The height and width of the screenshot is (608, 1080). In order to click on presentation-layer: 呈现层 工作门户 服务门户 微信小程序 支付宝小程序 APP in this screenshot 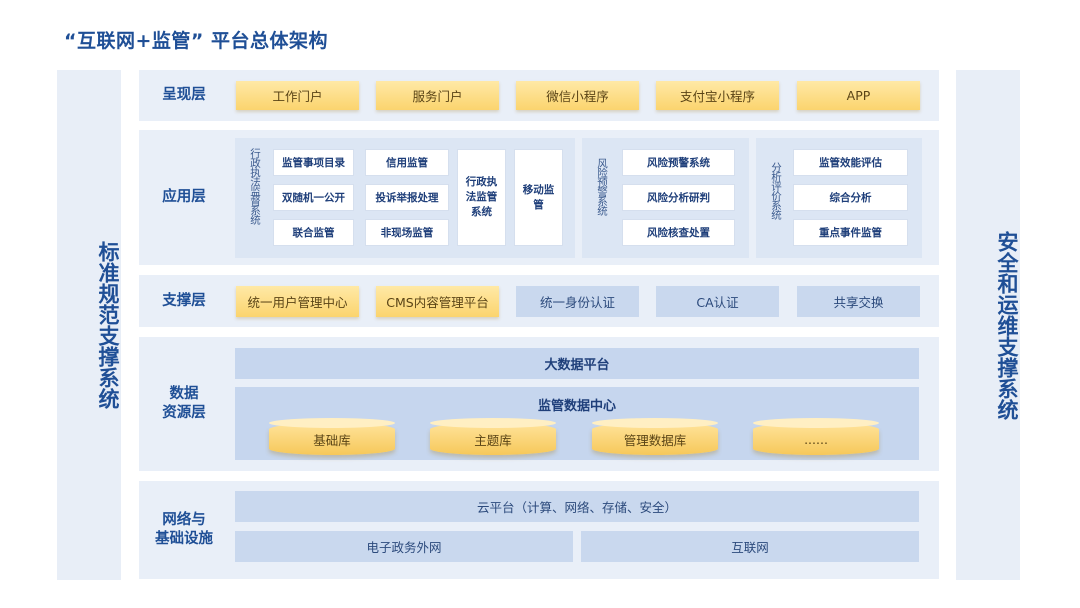, I will do `click(539, 95)`.